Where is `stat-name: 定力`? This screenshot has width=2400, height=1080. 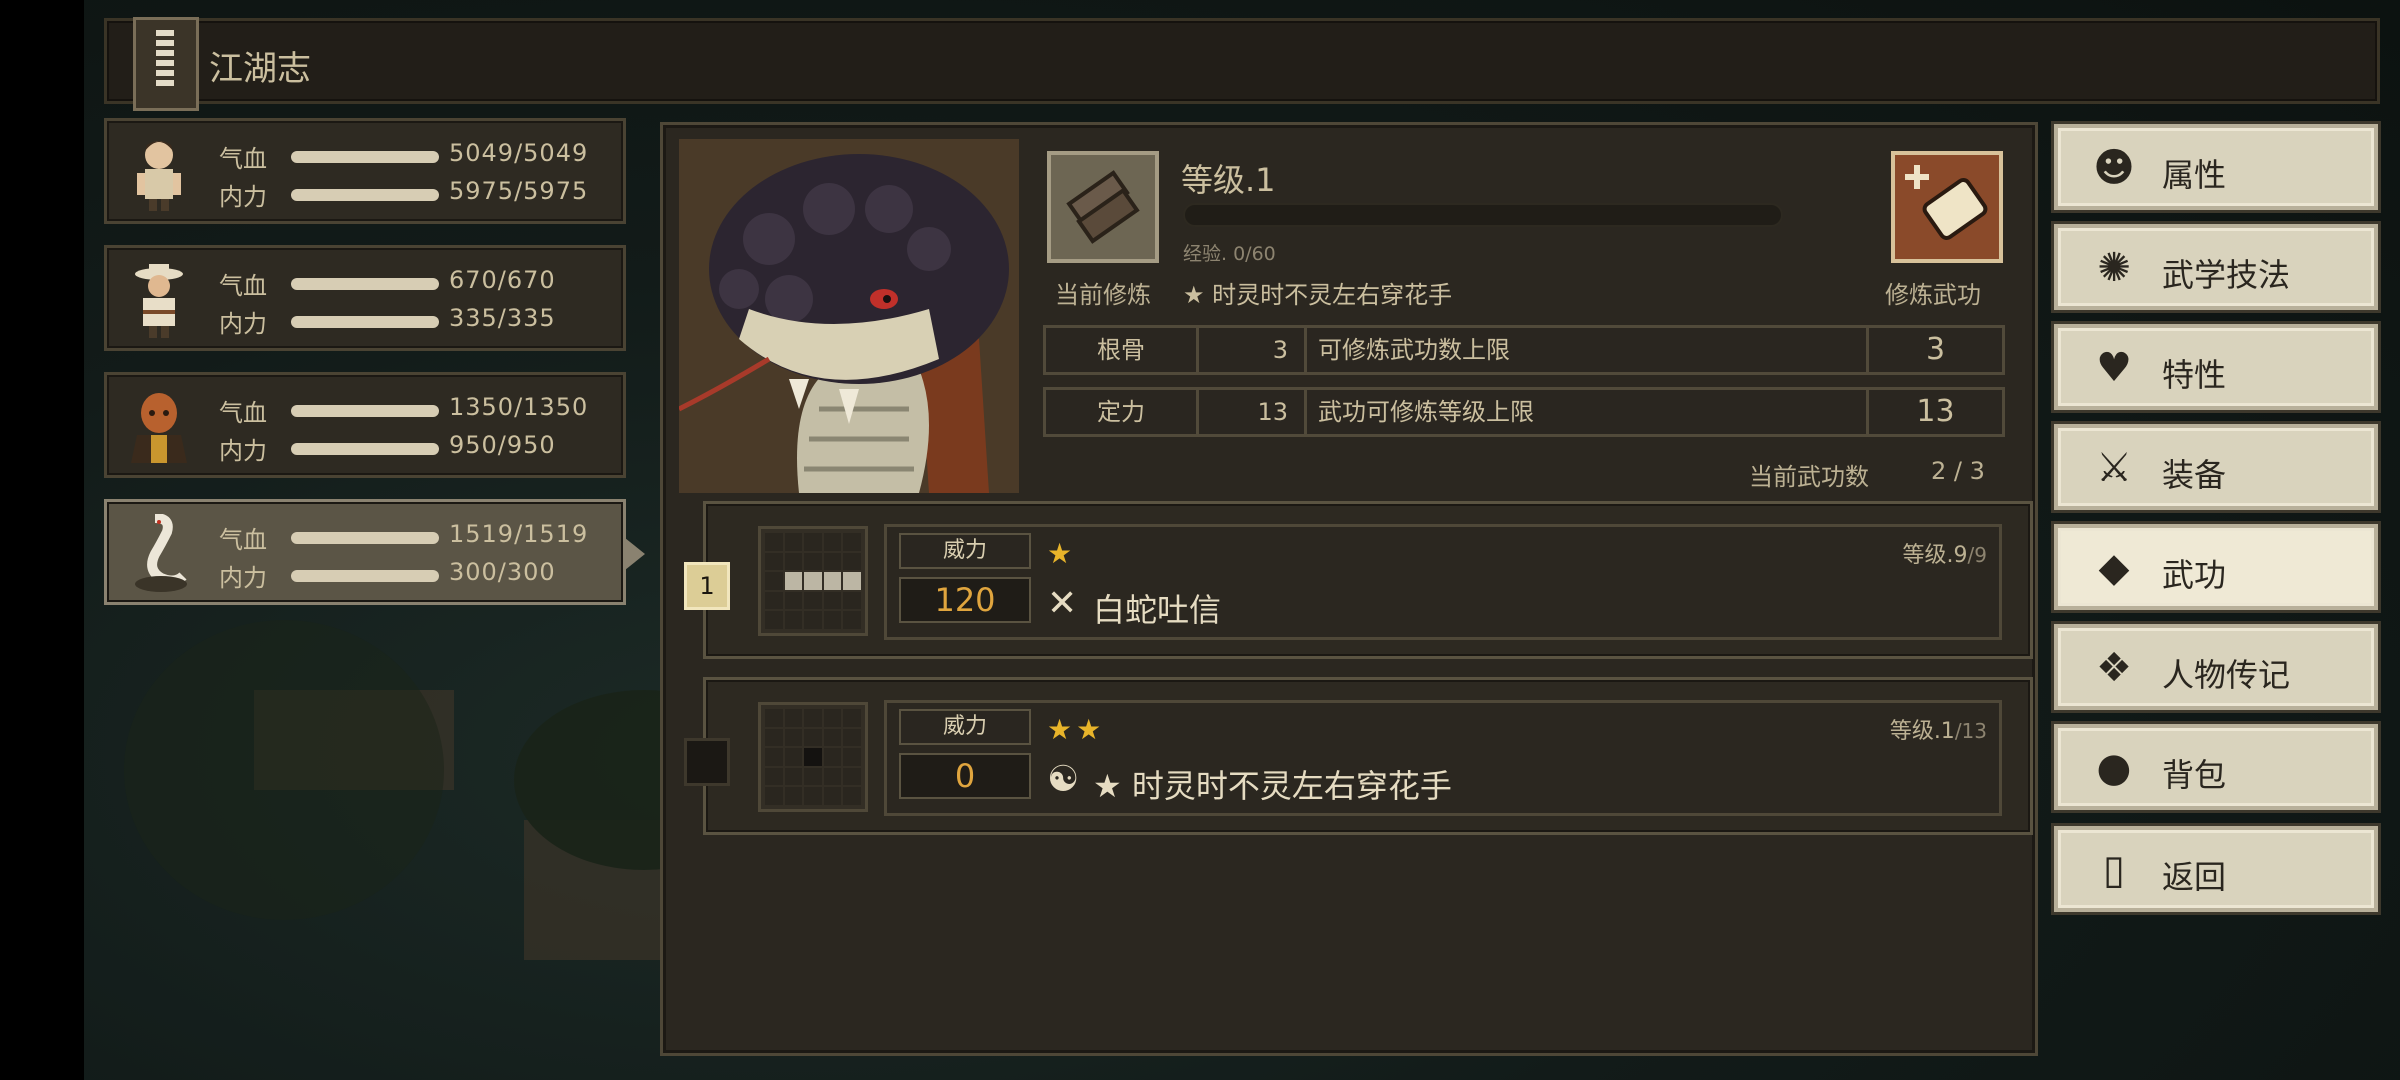 stat-name: 定力 is located at coordinates (1121, 412).